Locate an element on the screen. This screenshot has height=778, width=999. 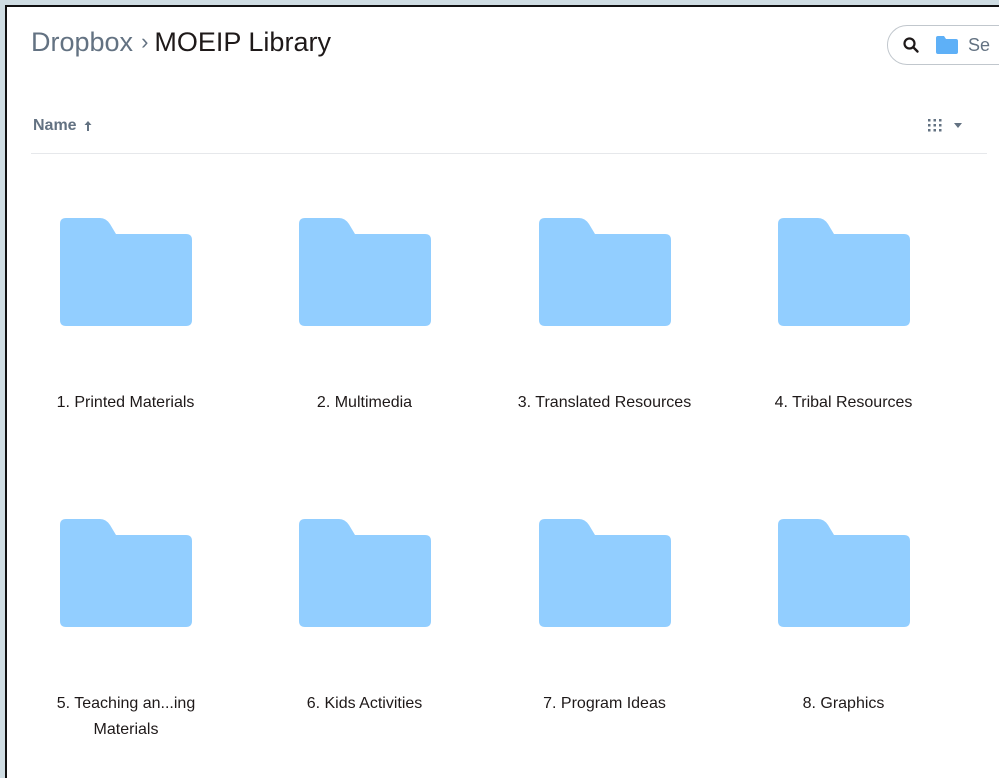
page-title: MOEIP Library is located at coordinates (242, 42).